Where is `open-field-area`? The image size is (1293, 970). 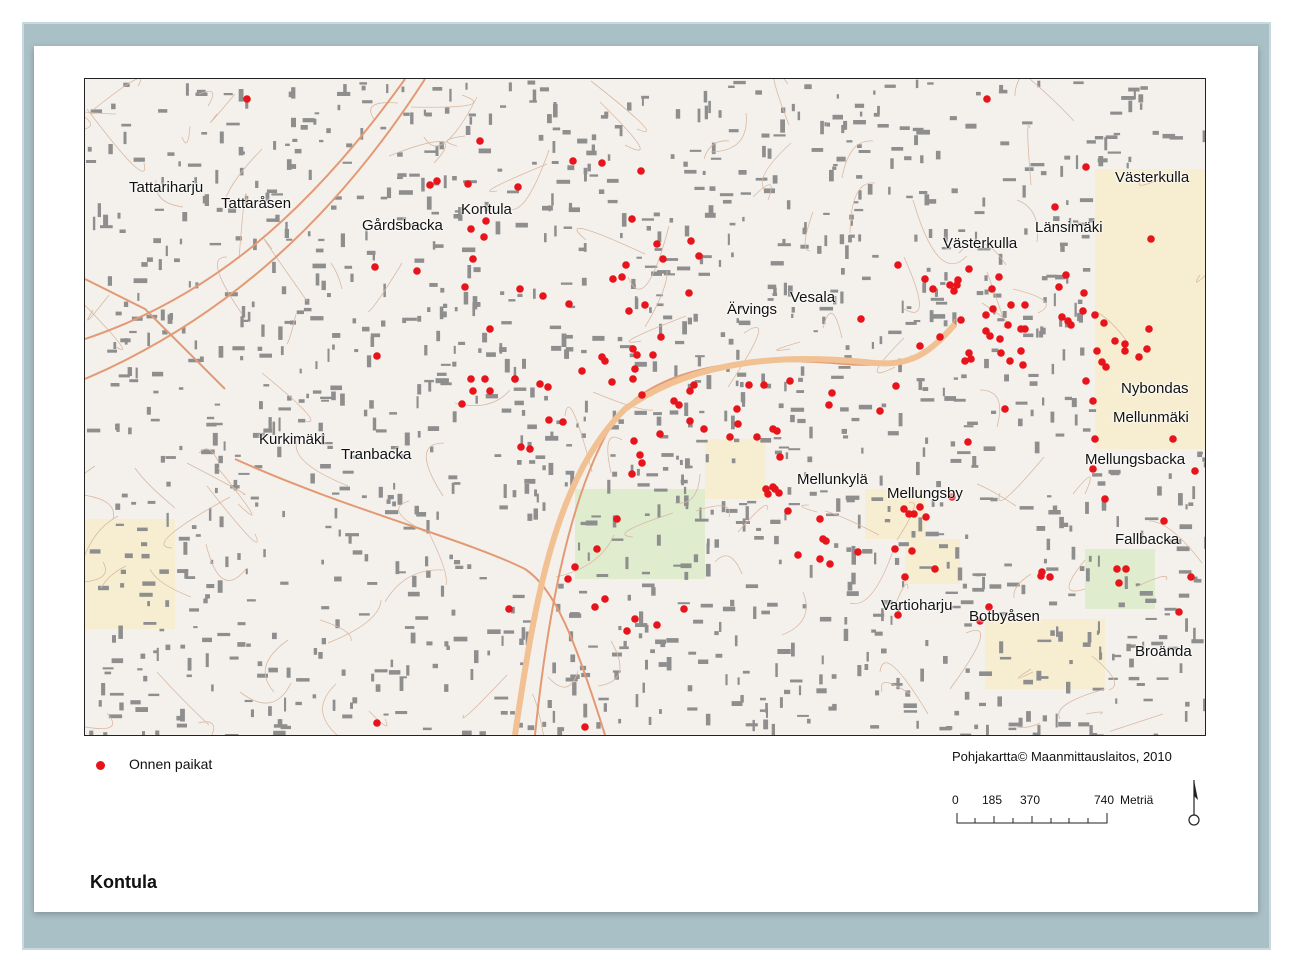
open-field-area is located at coordinates (1150, 309).